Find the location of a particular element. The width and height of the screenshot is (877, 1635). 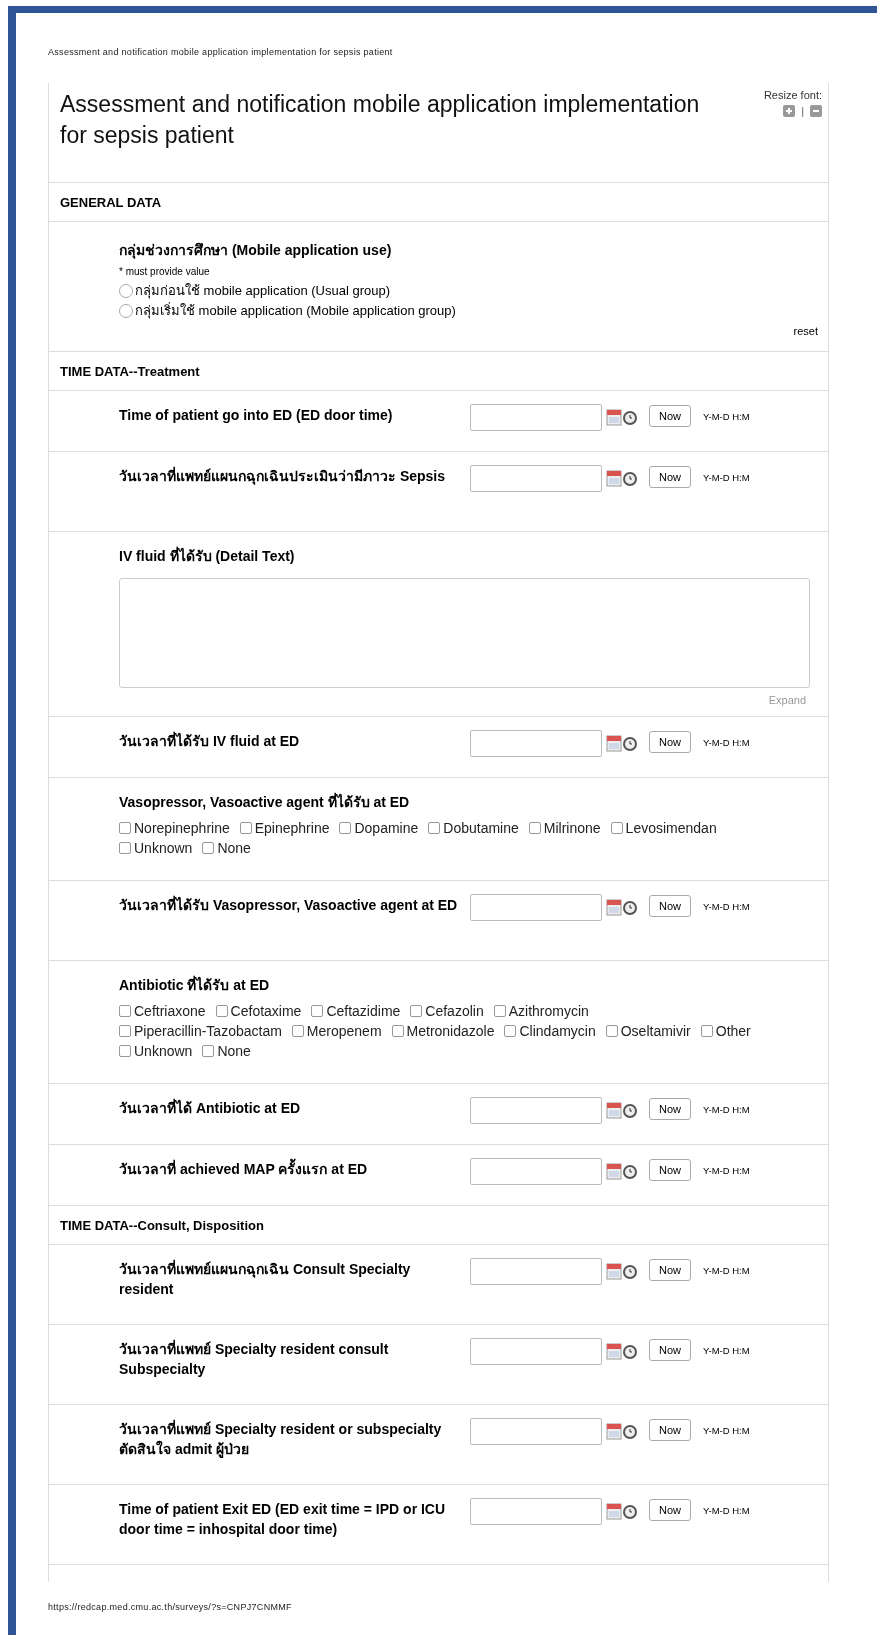

option-label: กลุ่มก่อนใช้ mobile application (Usual group) is located at coordinates (263, 291).